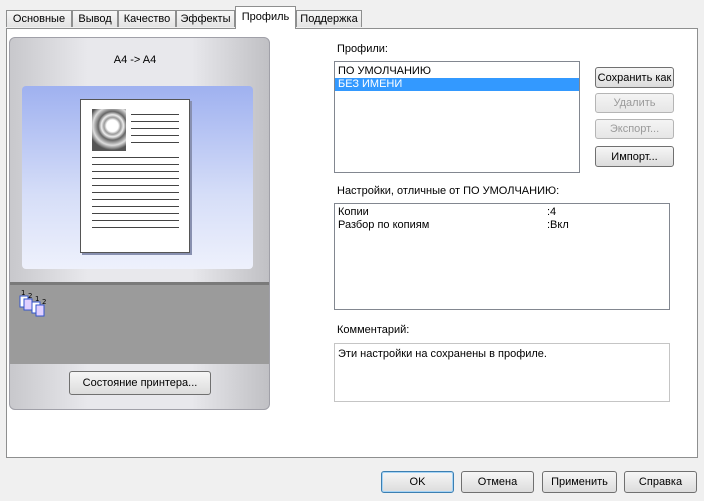 This screenshot has width=704, height=501. I want to click on profile-item-unnamed: БЕЗ ИМЕНИ, so click(457, 84).